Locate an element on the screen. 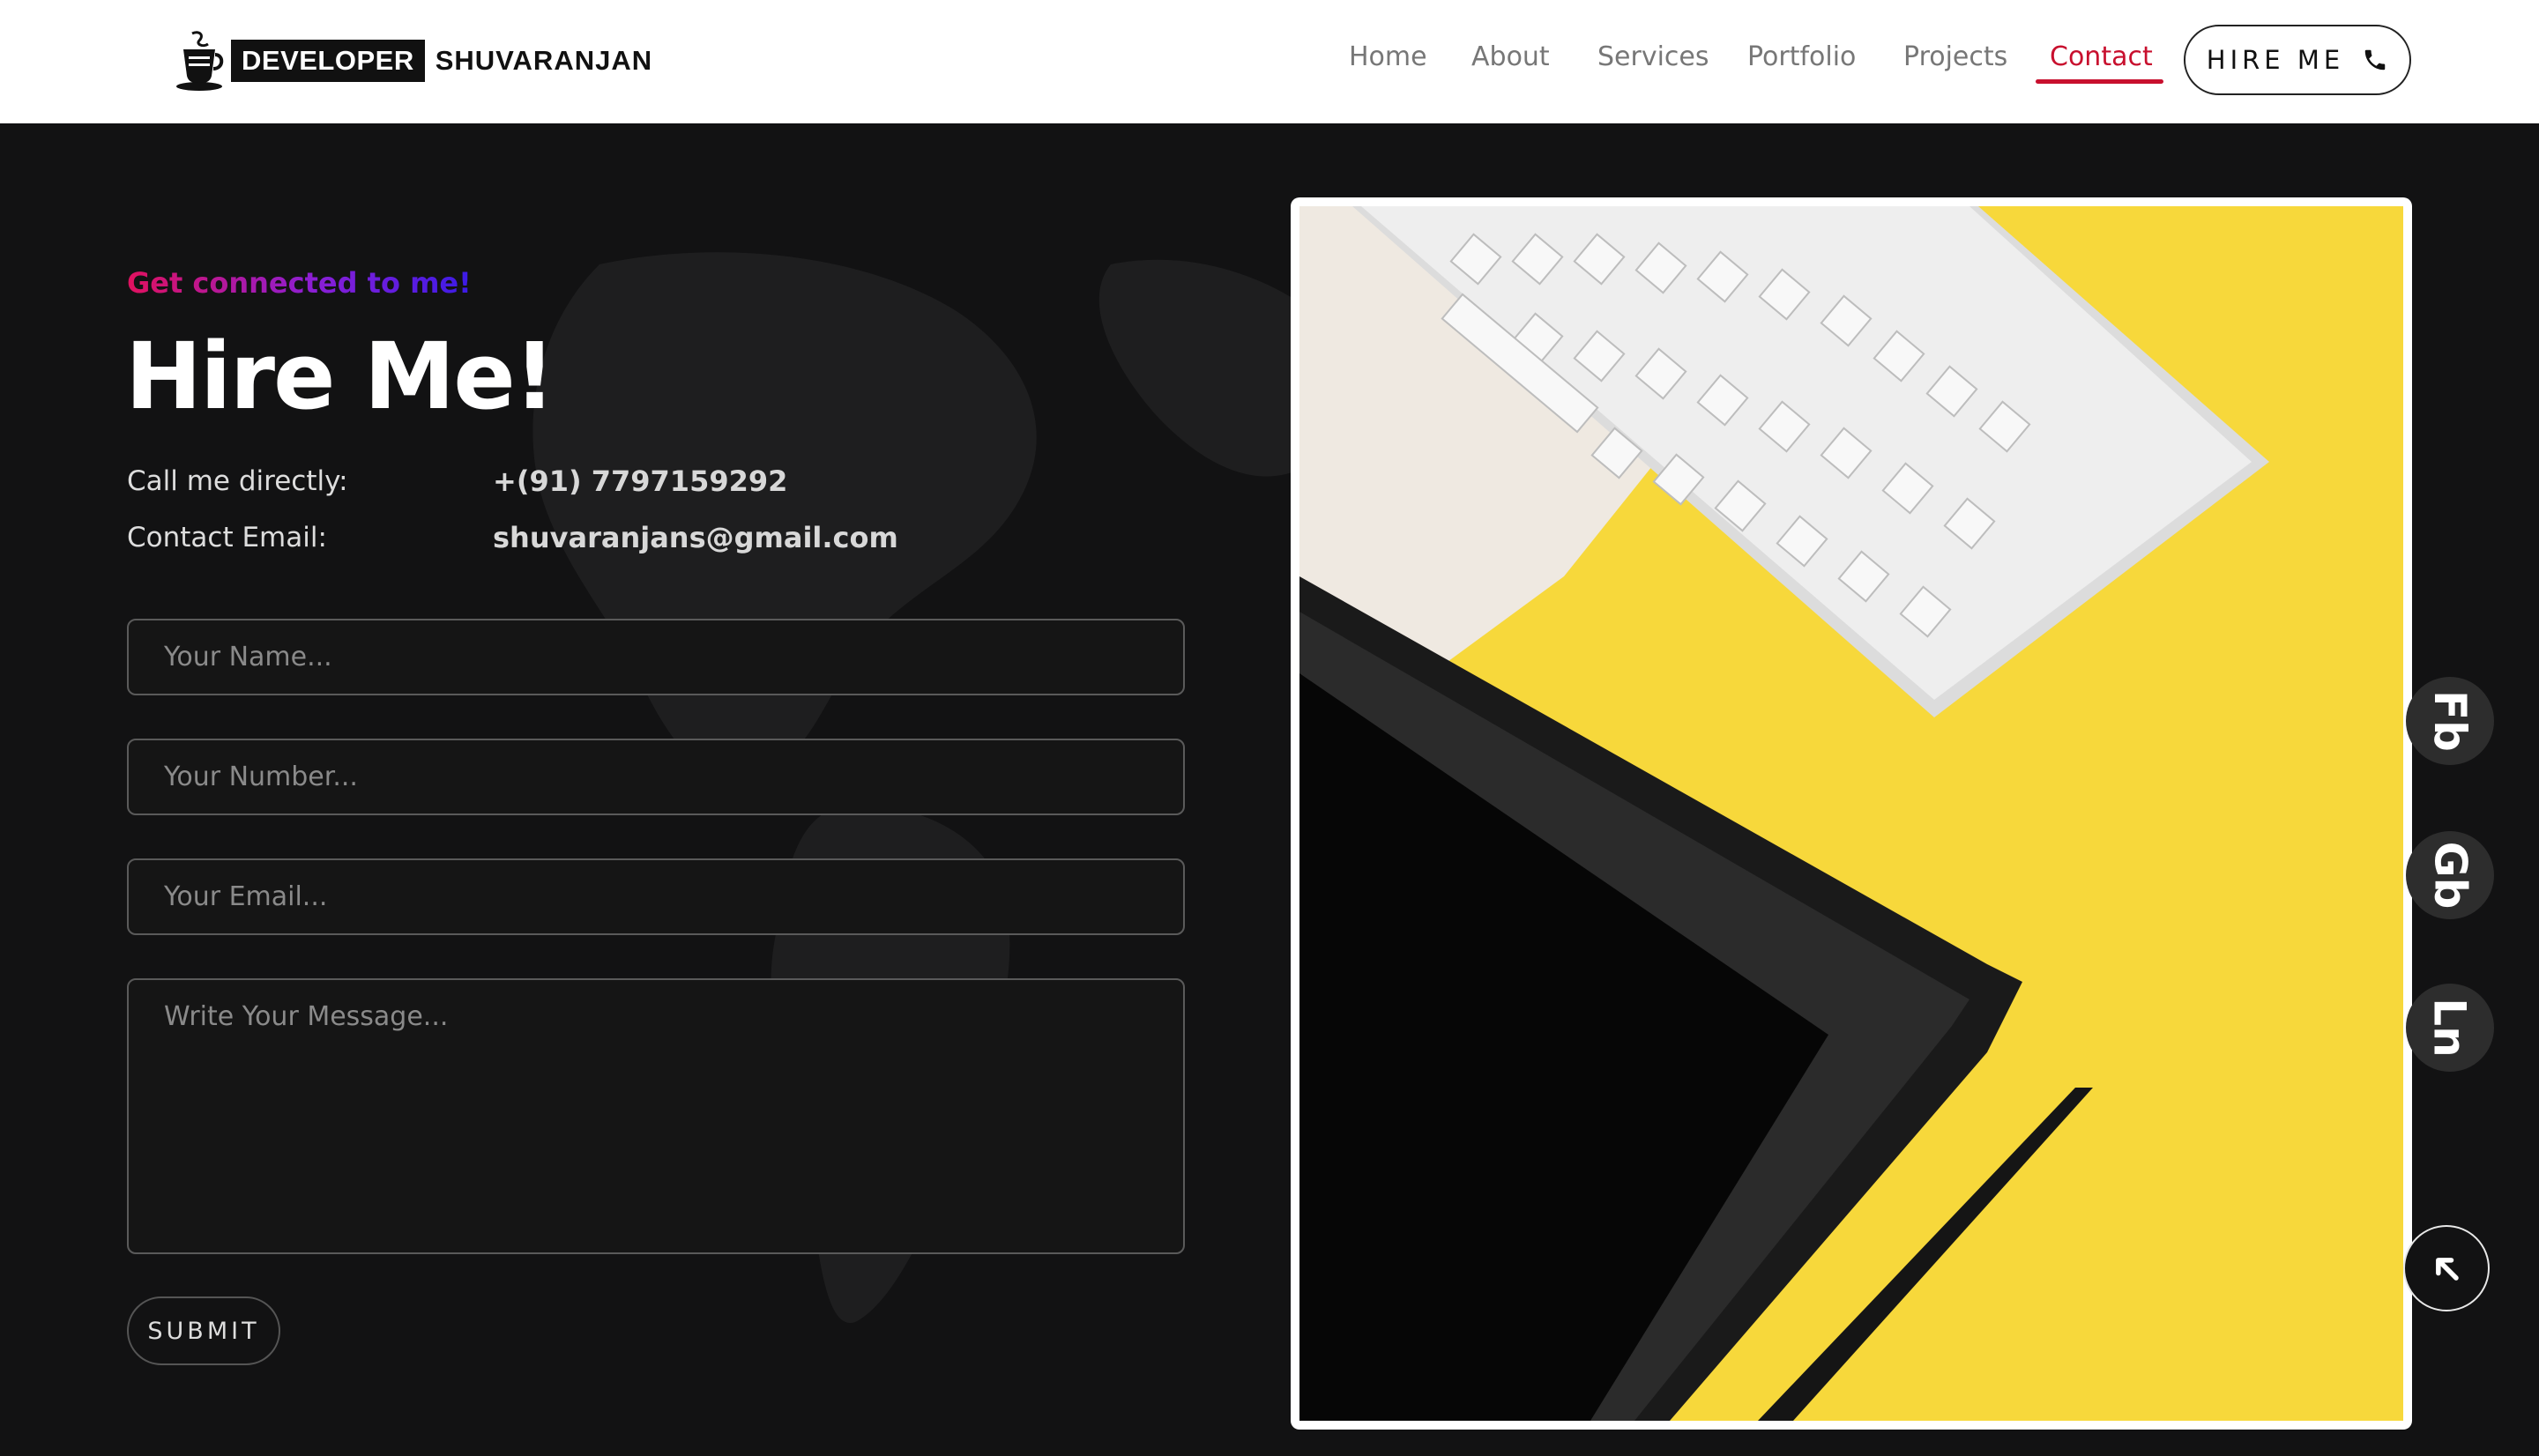 The width and height of the screenshot is (2539, 1456). nav-item-projects: Projects is located at coordinates (1955, 57).